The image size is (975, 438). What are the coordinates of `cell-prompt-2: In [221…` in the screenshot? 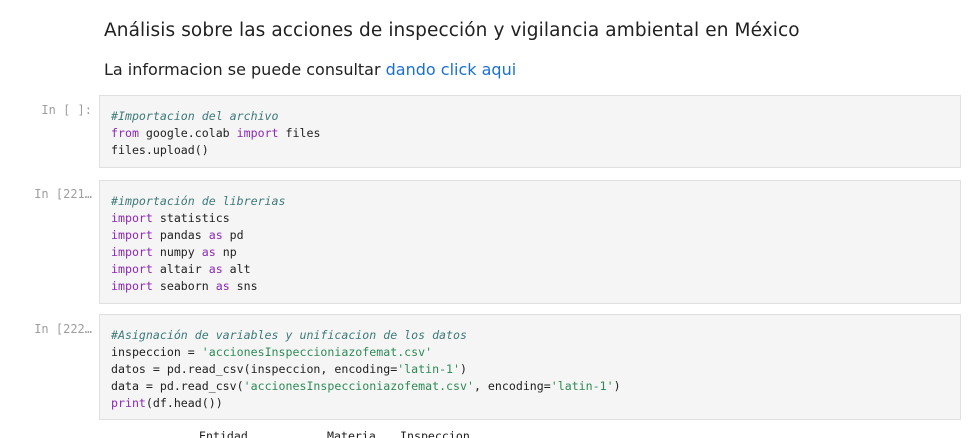 It's located at (63, 194).